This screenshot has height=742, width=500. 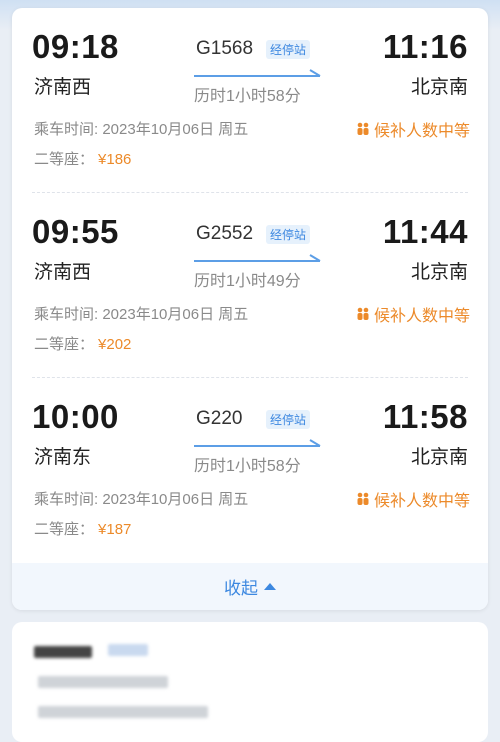 What do you see at coordinates (115, 159) in the screenshot?
I see `seat-price: ¥186` at bounding box center [115, 159].